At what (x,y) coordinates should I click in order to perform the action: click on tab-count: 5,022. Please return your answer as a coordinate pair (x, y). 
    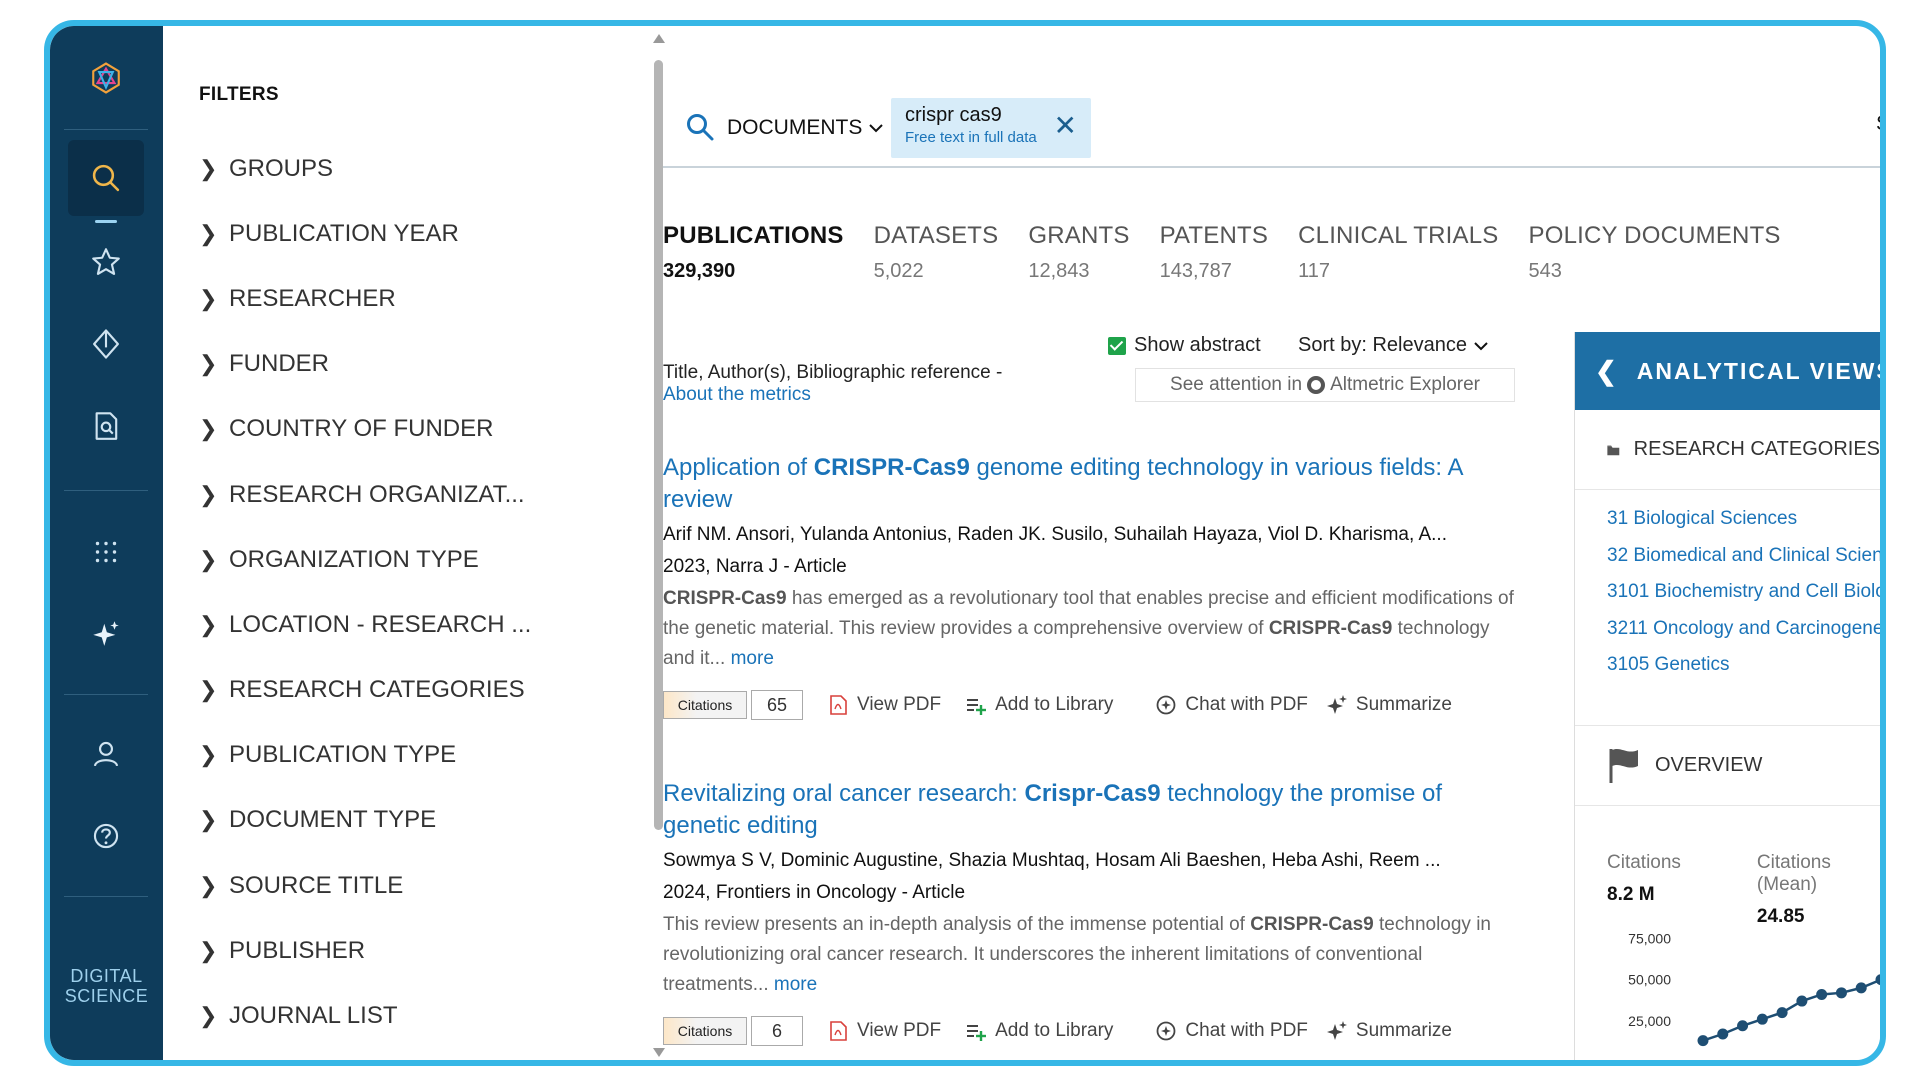
    Looking at the image, I should click on (898, 271).